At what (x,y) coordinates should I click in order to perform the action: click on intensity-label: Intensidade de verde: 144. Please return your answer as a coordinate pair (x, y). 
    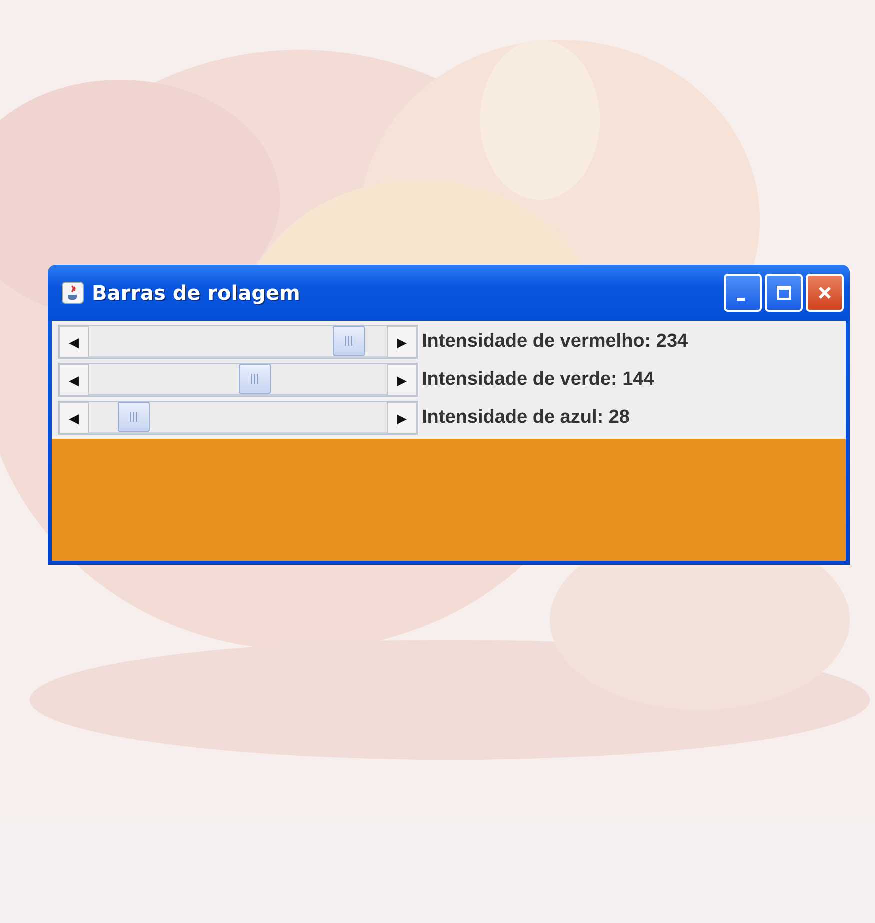
    Looking at the image, I should click on (538, 380).